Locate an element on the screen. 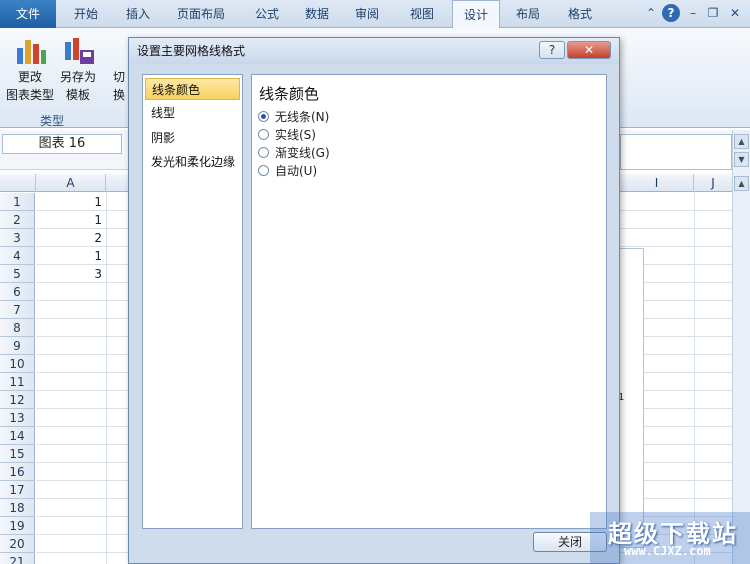 The width and height of the screenshot is (750, 564). change-type-line1: 更改 is located at coordinates (29, 77).